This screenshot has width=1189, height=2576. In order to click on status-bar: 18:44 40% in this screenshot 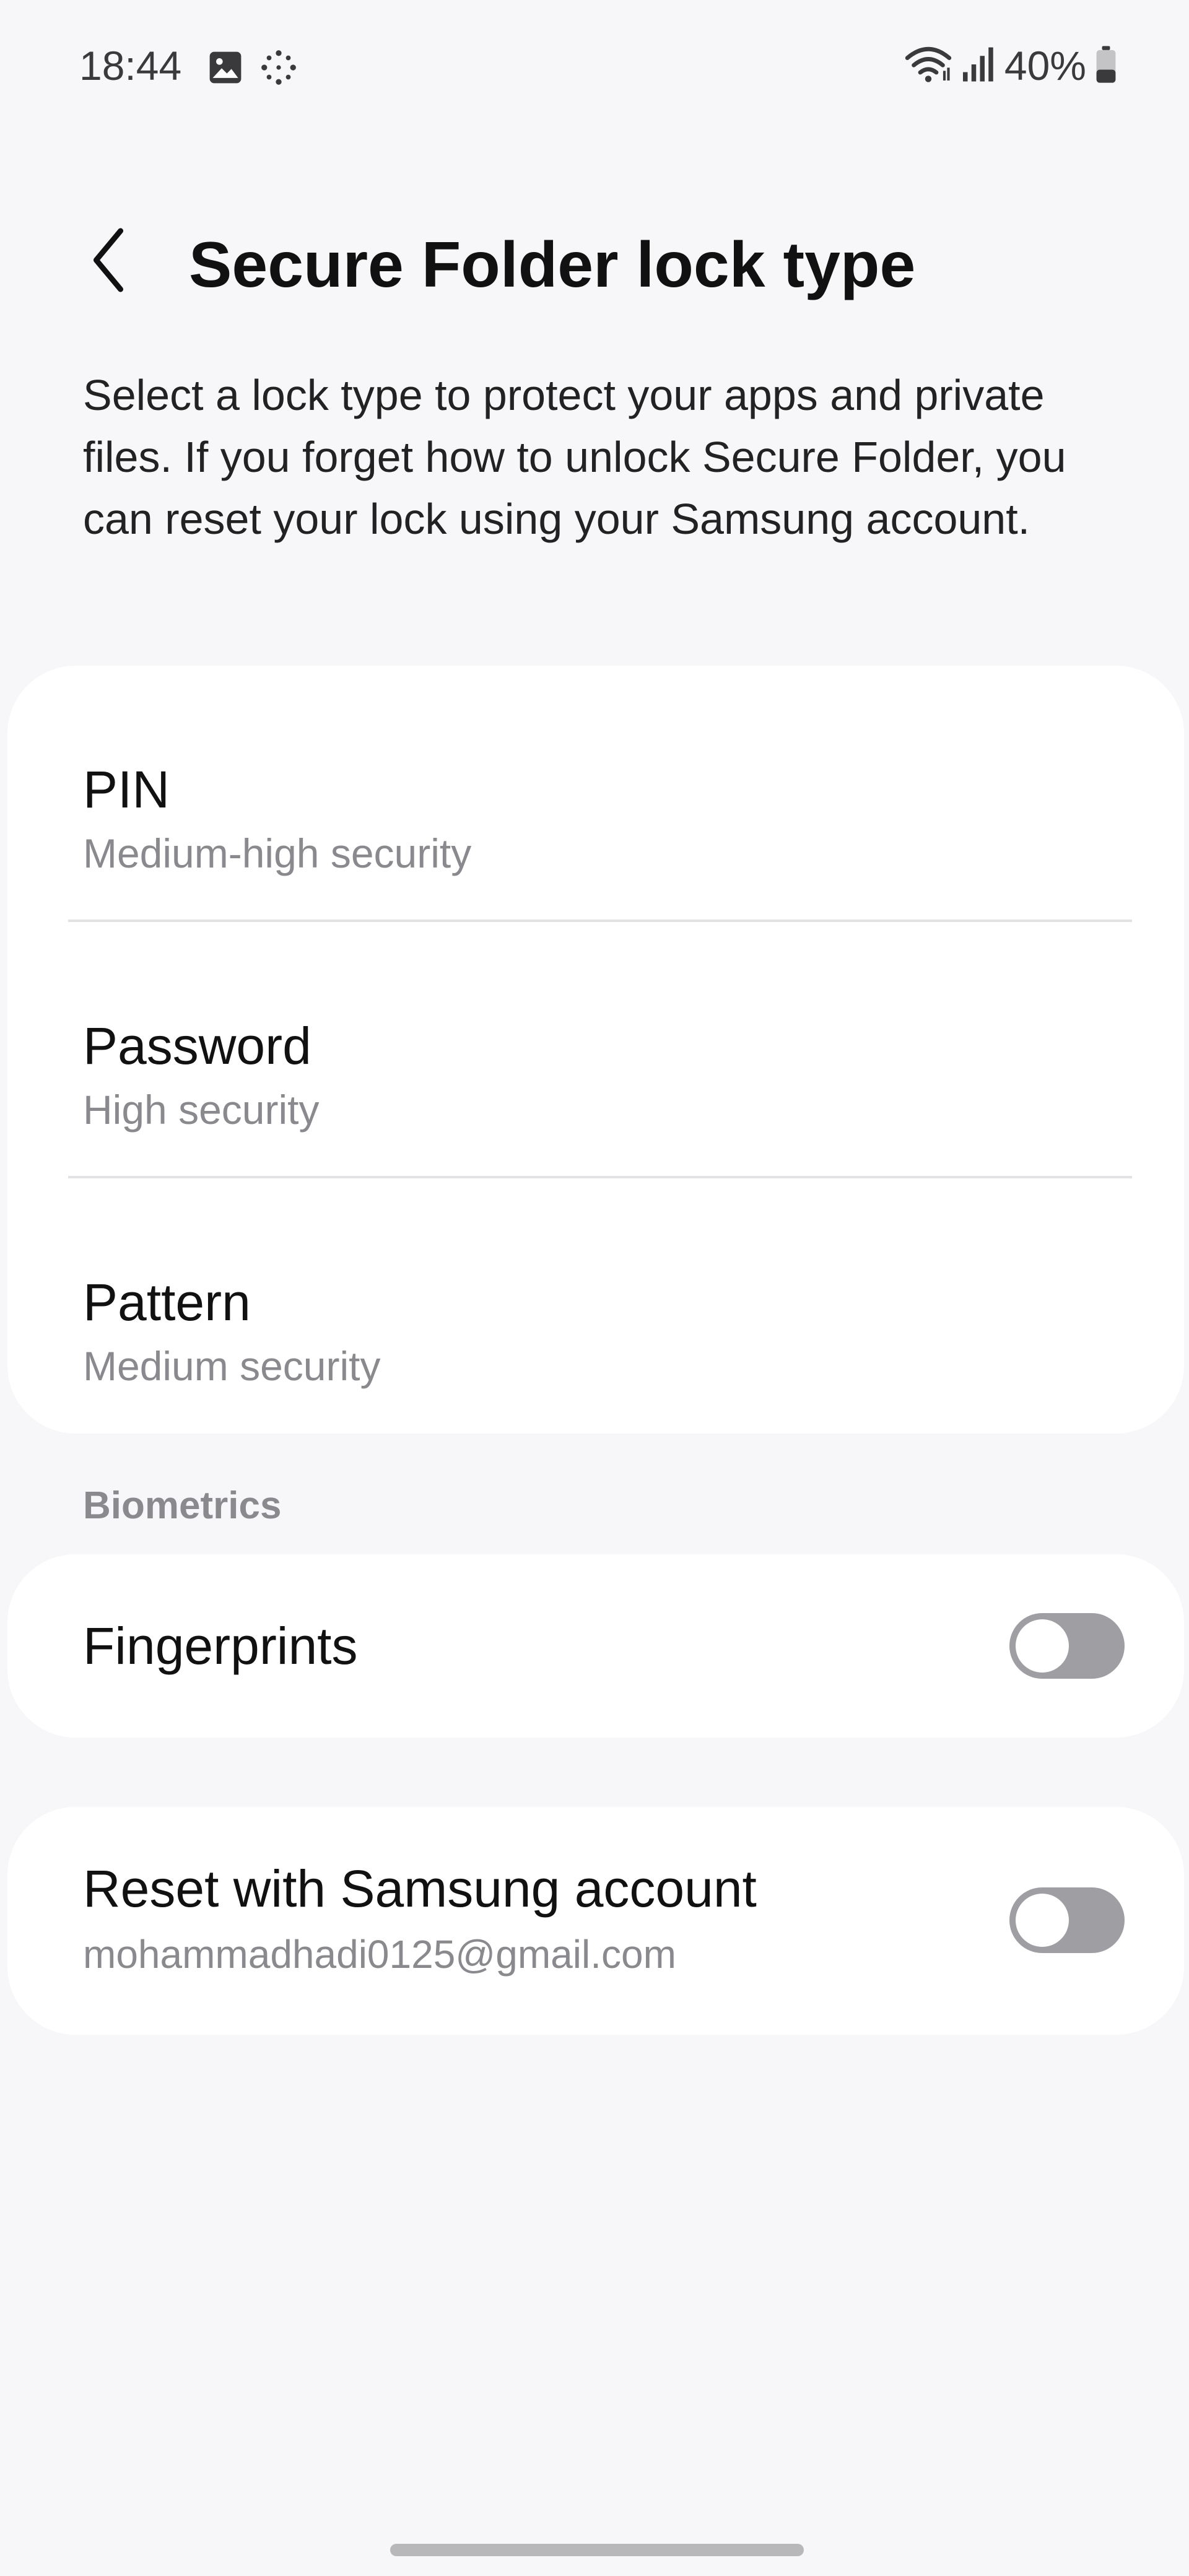, I will do `click(594, 68)`.